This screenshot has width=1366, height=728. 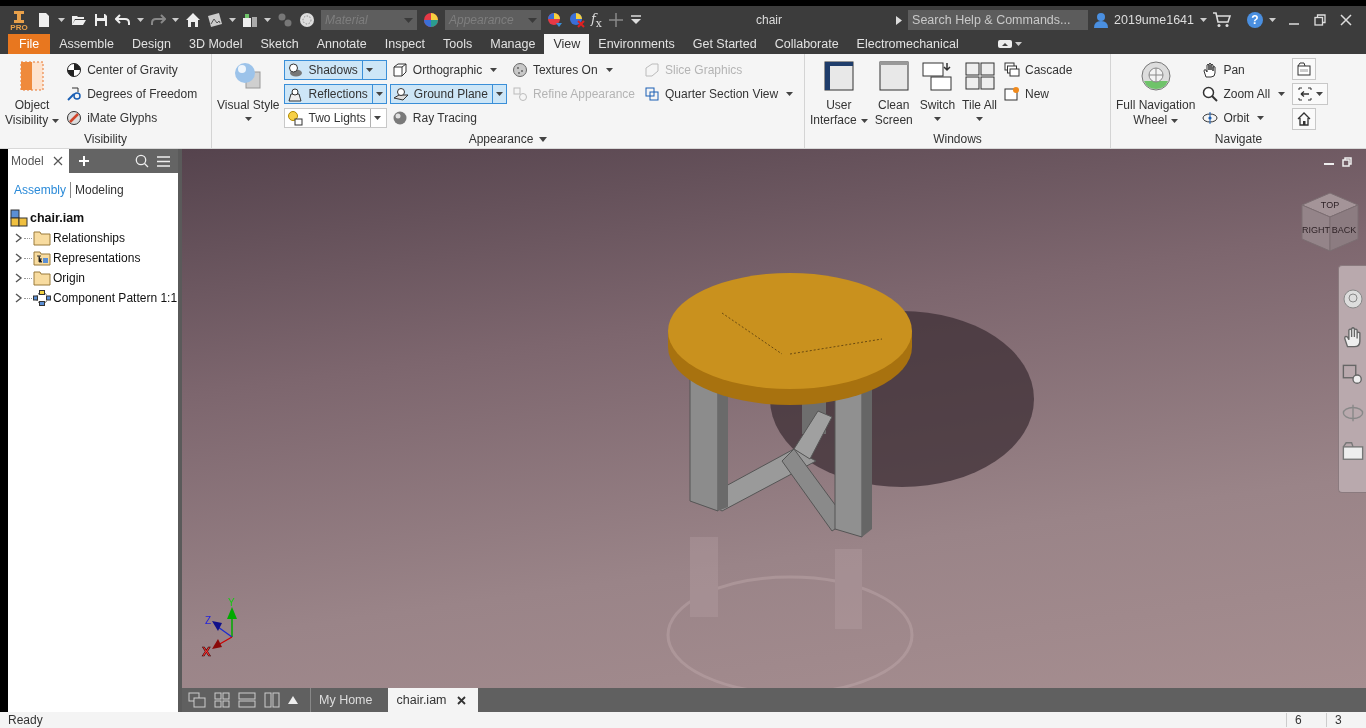 I want to click on ribbon-button: Orthographic, so click(x=445, y=70).